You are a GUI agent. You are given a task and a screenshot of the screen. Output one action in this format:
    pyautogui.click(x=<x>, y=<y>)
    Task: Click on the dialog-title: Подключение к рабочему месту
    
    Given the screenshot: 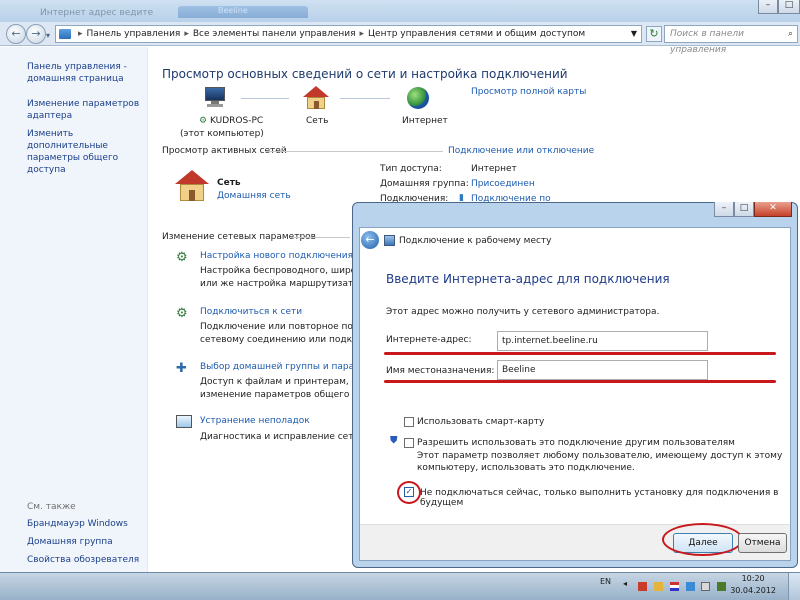 What is the action you would take?
    pyautogui.click(x=475, y=241)
    